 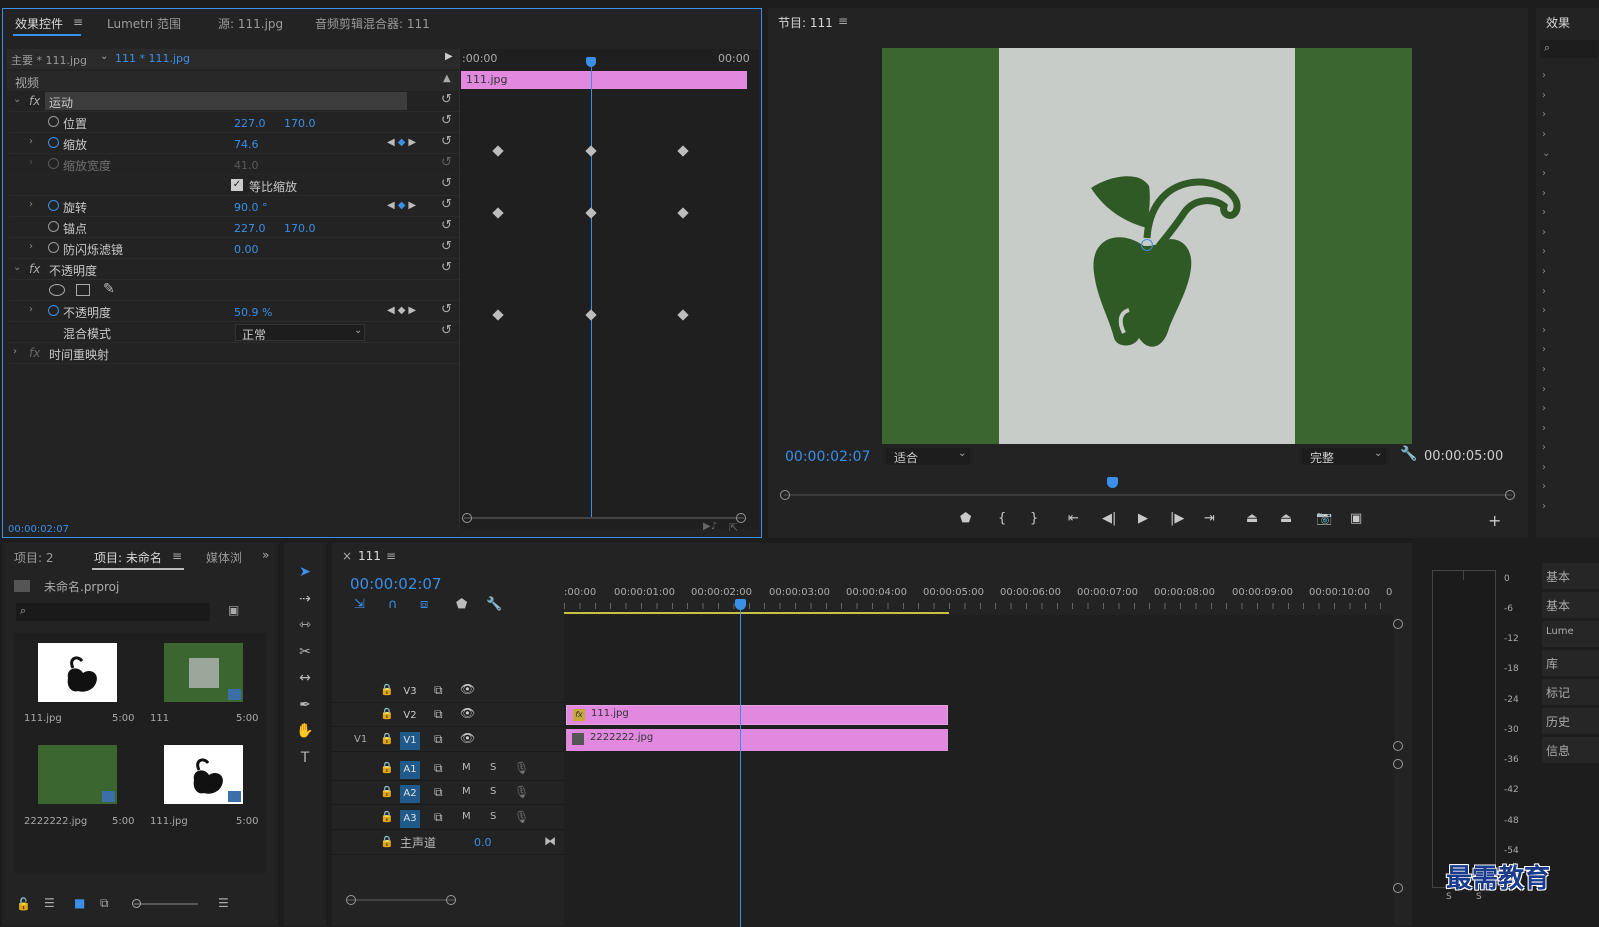 What do you see at coordinates (1209, 518) in the screenshot?
I see `go-to-out-icon: ⇥` at bounding box center [1209, 518].